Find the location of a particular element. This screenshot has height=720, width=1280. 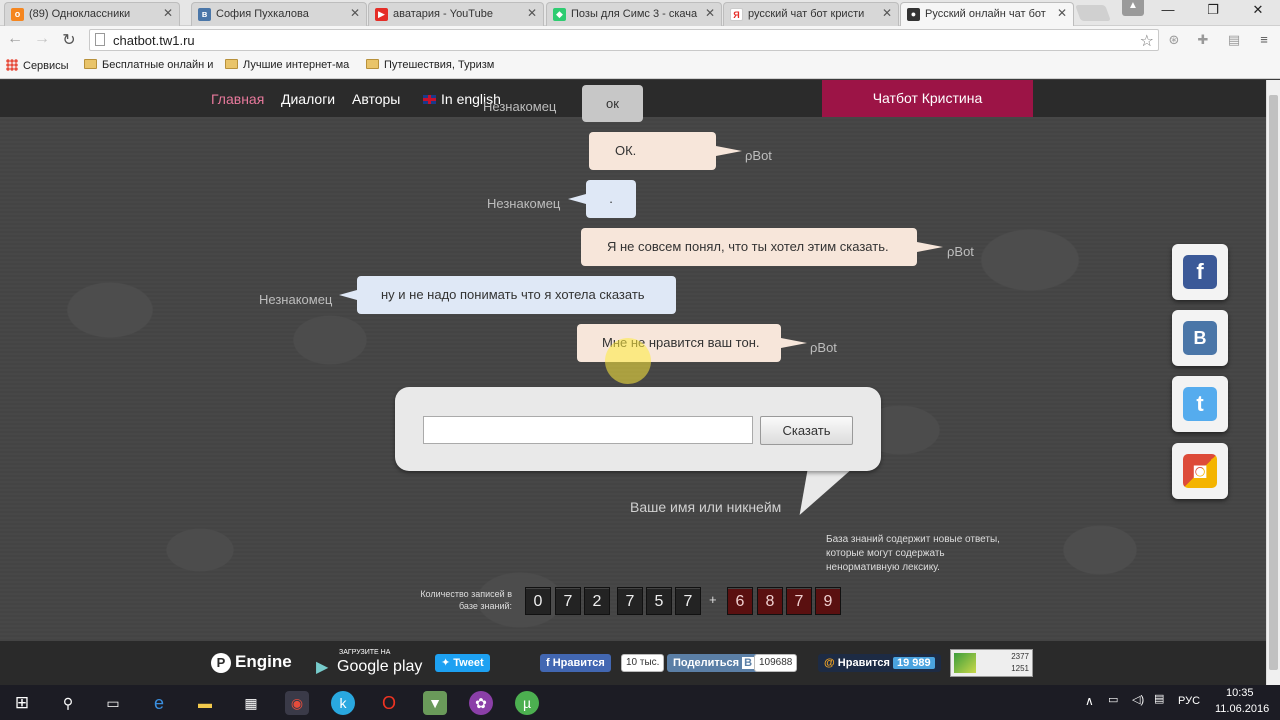

vk-share: В is located at coordinates (1200, 338).